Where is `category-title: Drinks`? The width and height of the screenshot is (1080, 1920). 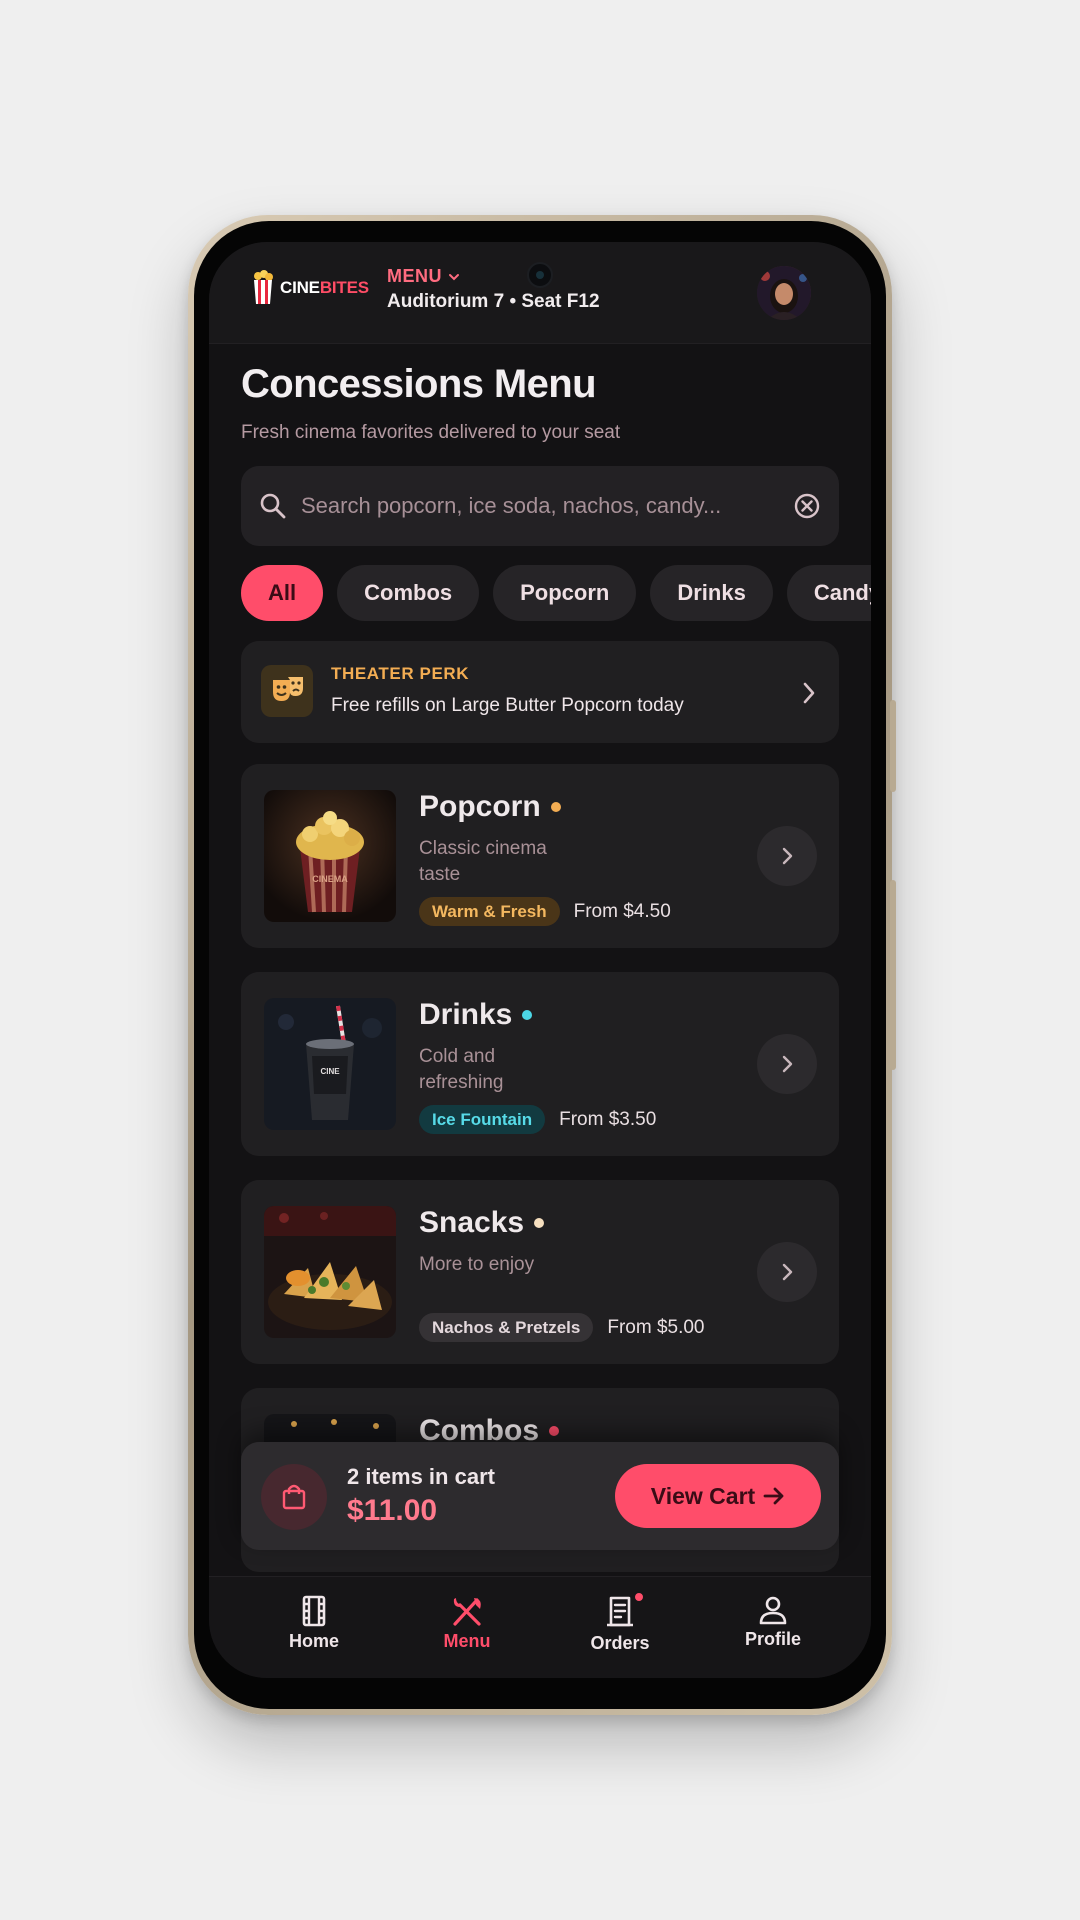 category-title: Drinks is located at coordinates (476, 1015).